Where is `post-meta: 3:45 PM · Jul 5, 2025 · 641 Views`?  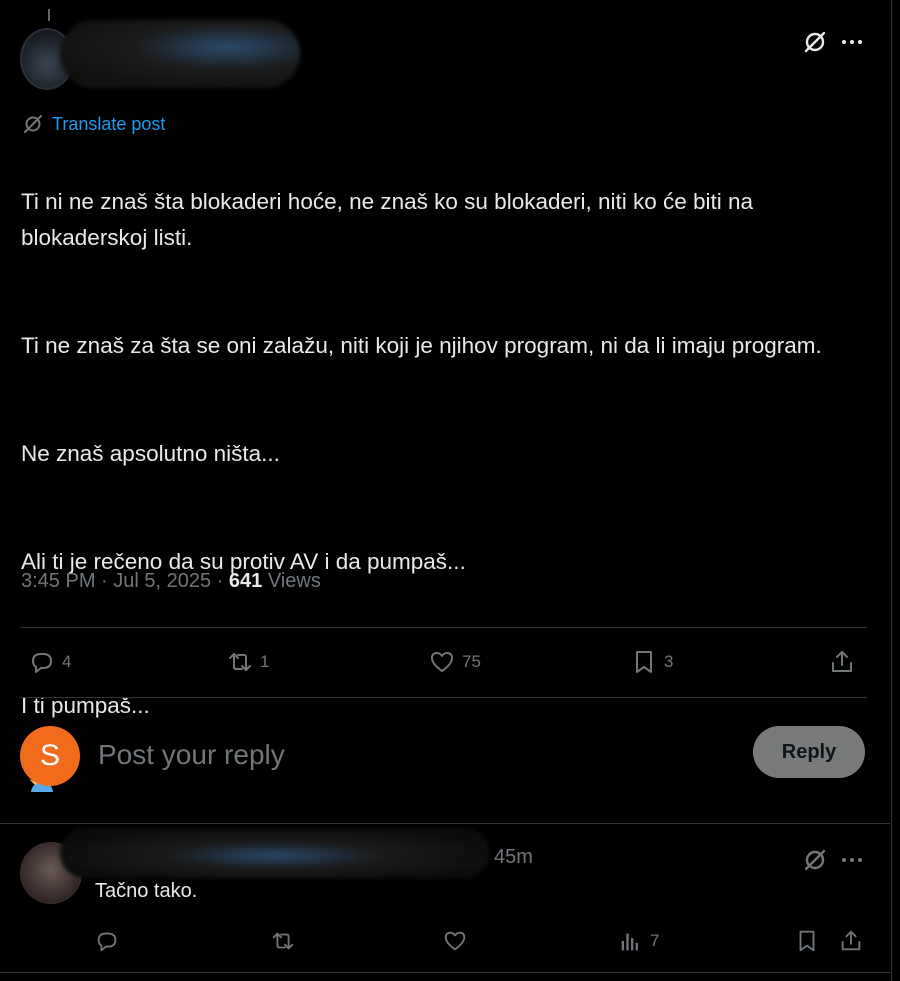
post-meta: 3:45 PM · Jul 5, 2025 · 641 Views is located at coordinates (171, 581).